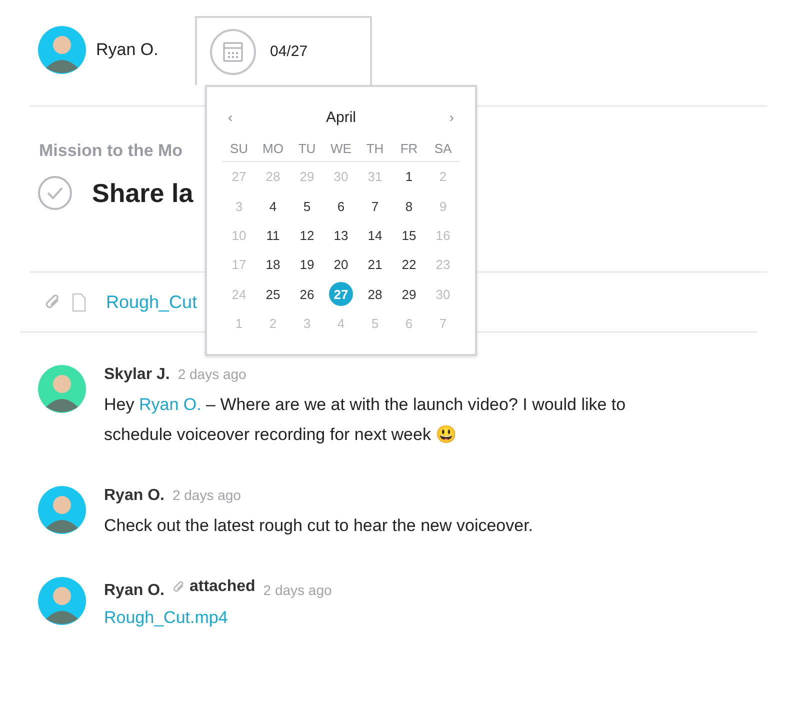 This screenshot has height=727, width=800. What do you see at coordinates (239, 294) in the screenshot?
I see `calendar-day: 24` at bounding box center [239, 294].